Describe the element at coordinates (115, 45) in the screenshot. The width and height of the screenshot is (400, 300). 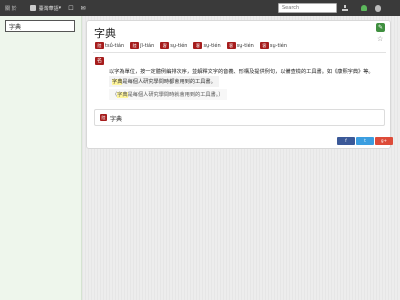
I see `pronunciation-text: tsū̍-tián` at that location.